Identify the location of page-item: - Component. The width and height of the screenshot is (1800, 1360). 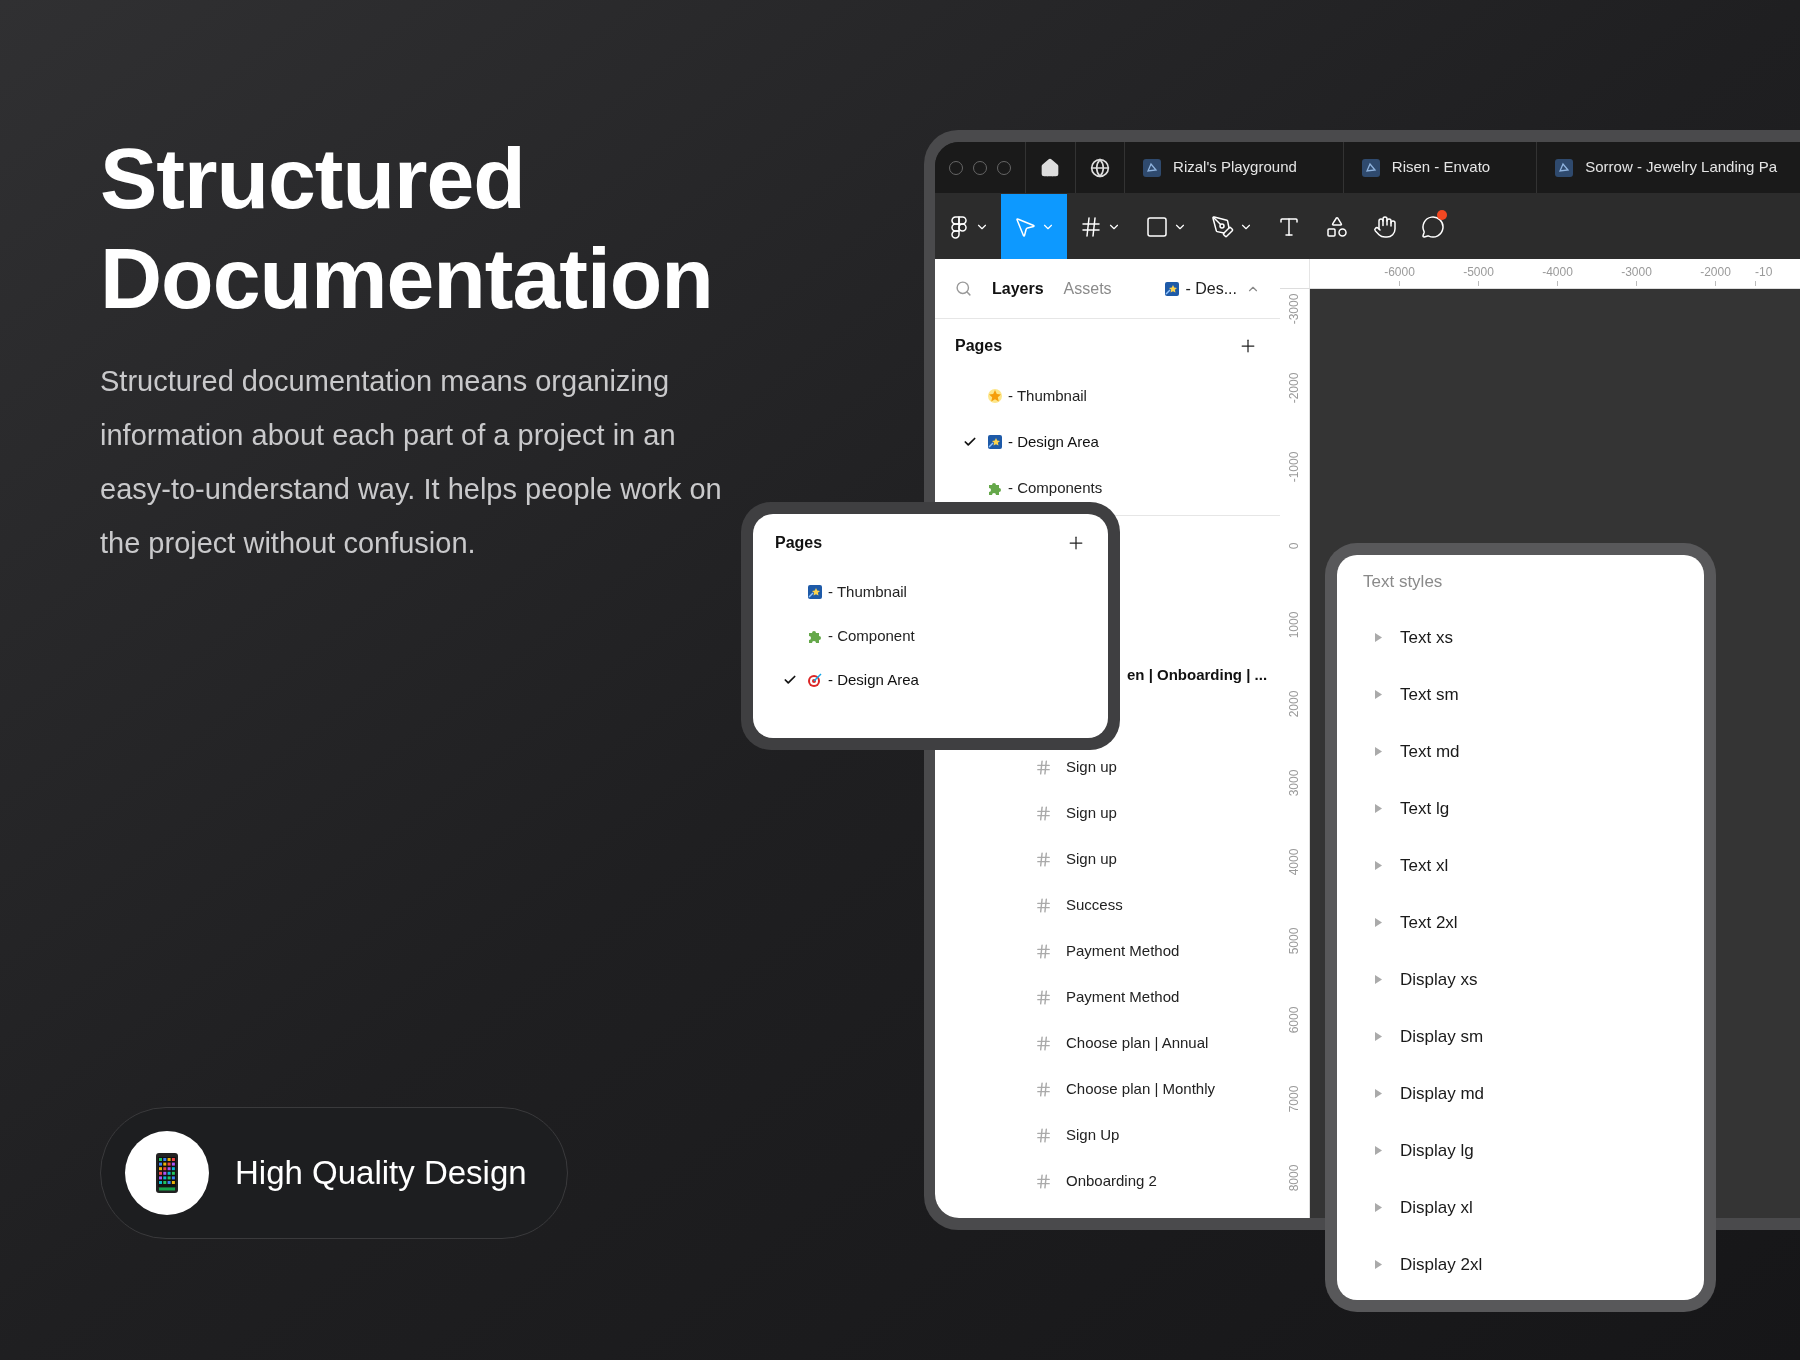
(930, 636).